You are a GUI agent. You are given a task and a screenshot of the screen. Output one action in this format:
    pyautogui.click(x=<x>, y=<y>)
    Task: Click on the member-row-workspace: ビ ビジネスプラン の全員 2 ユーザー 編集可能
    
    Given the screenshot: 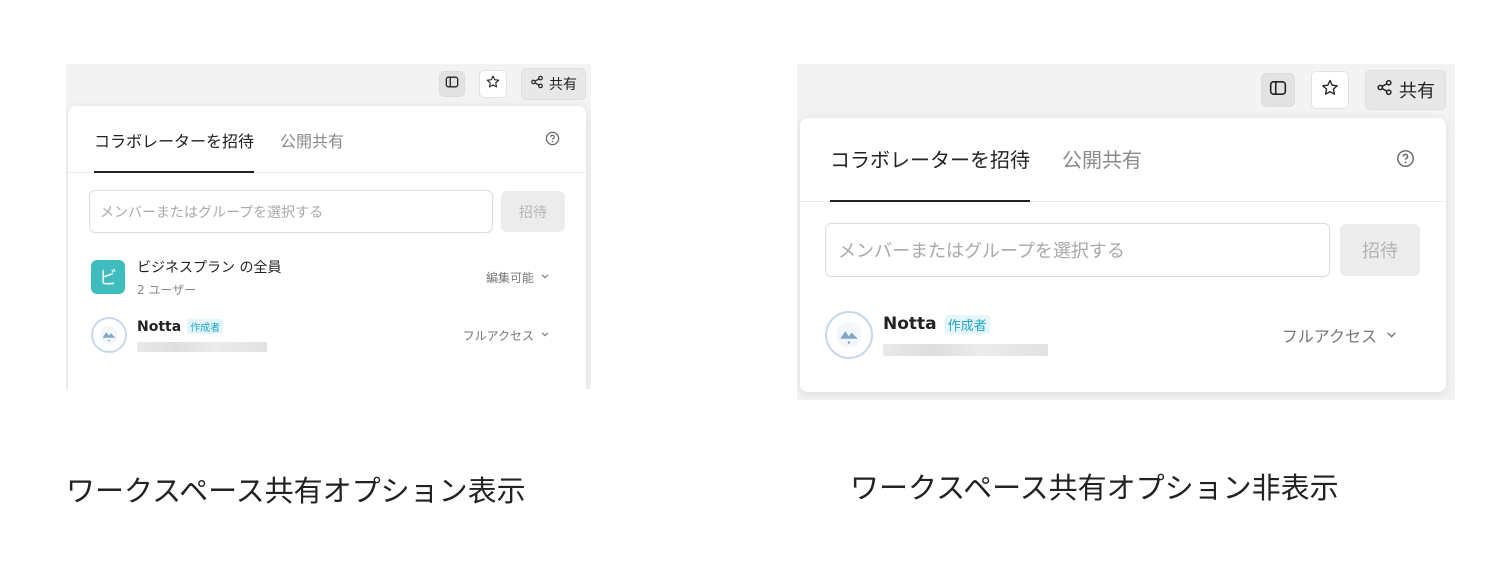 What is the action you would take?
    pyautogui.click(x=320, y=277)
    